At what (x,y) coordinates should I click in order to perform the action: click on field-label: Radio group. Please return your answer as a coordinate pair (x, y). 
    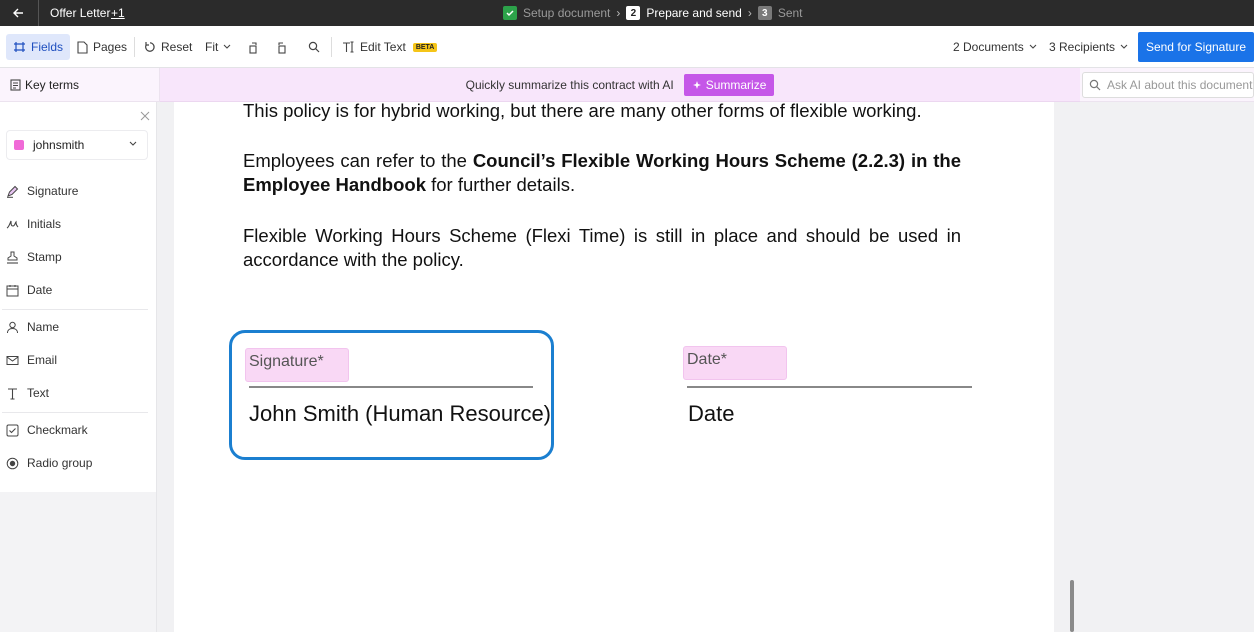
    Looking at the image, I should click on (60, 463).